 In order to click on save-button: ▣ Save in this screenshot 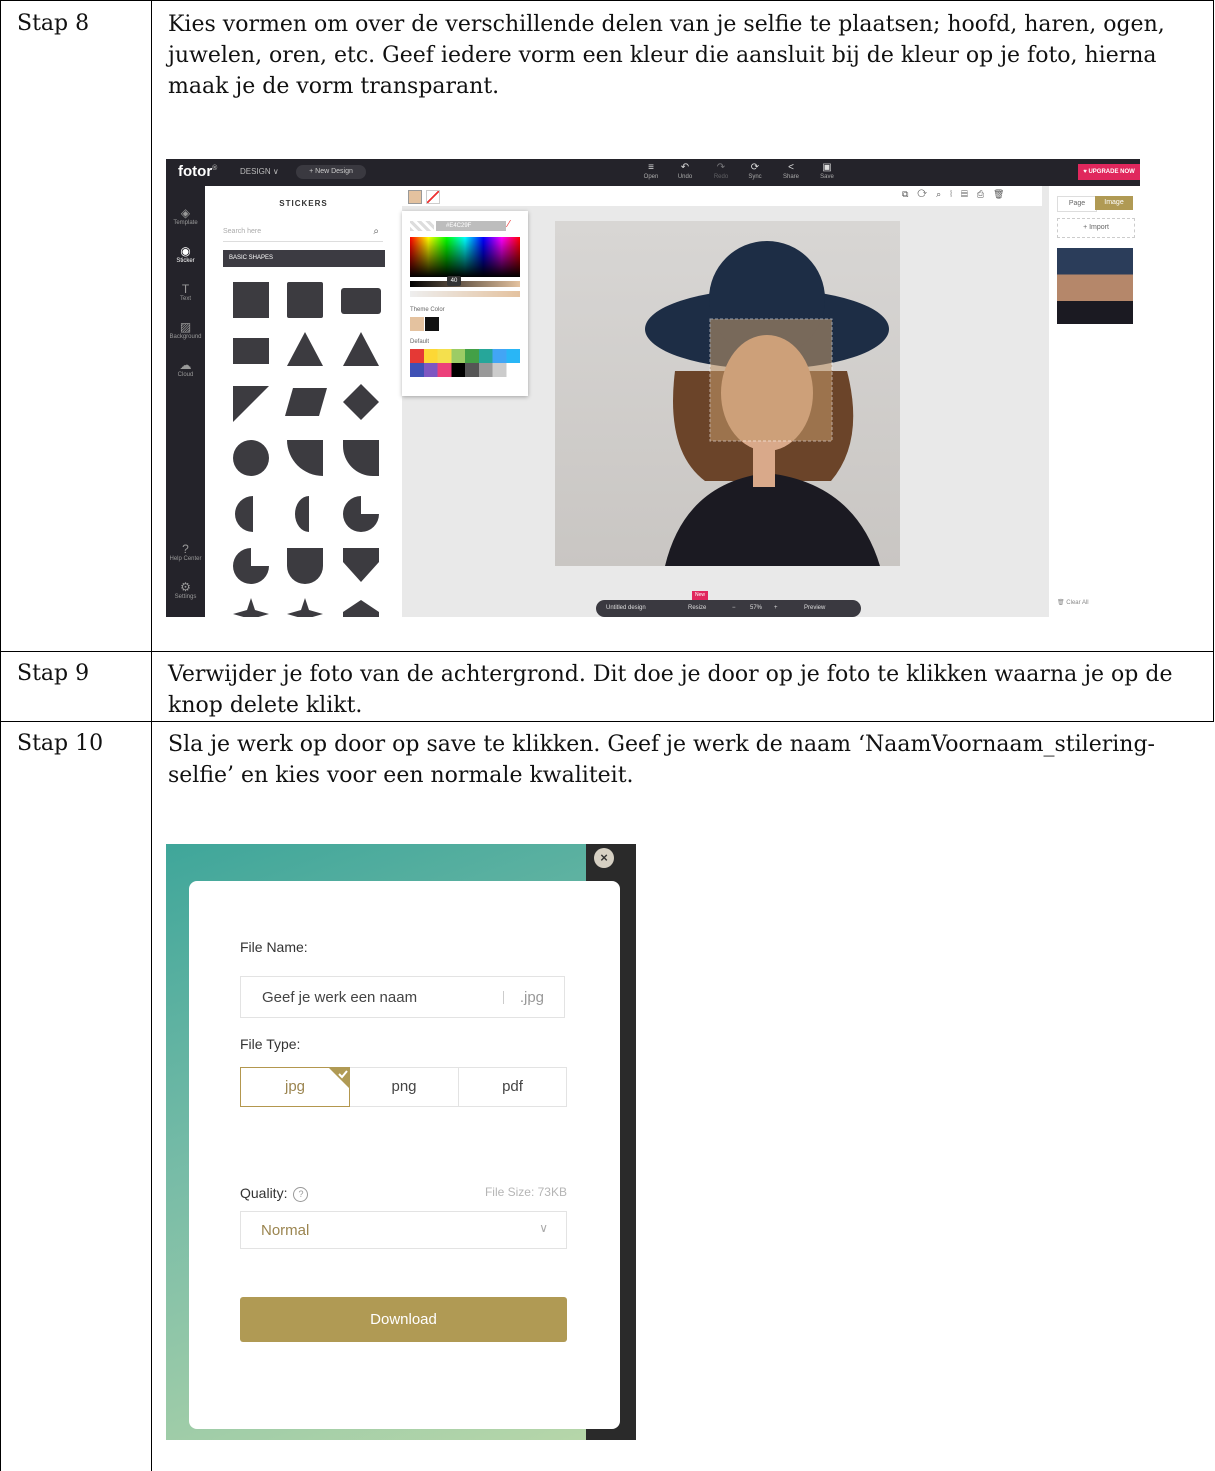, I will do `click(827, 171)`.